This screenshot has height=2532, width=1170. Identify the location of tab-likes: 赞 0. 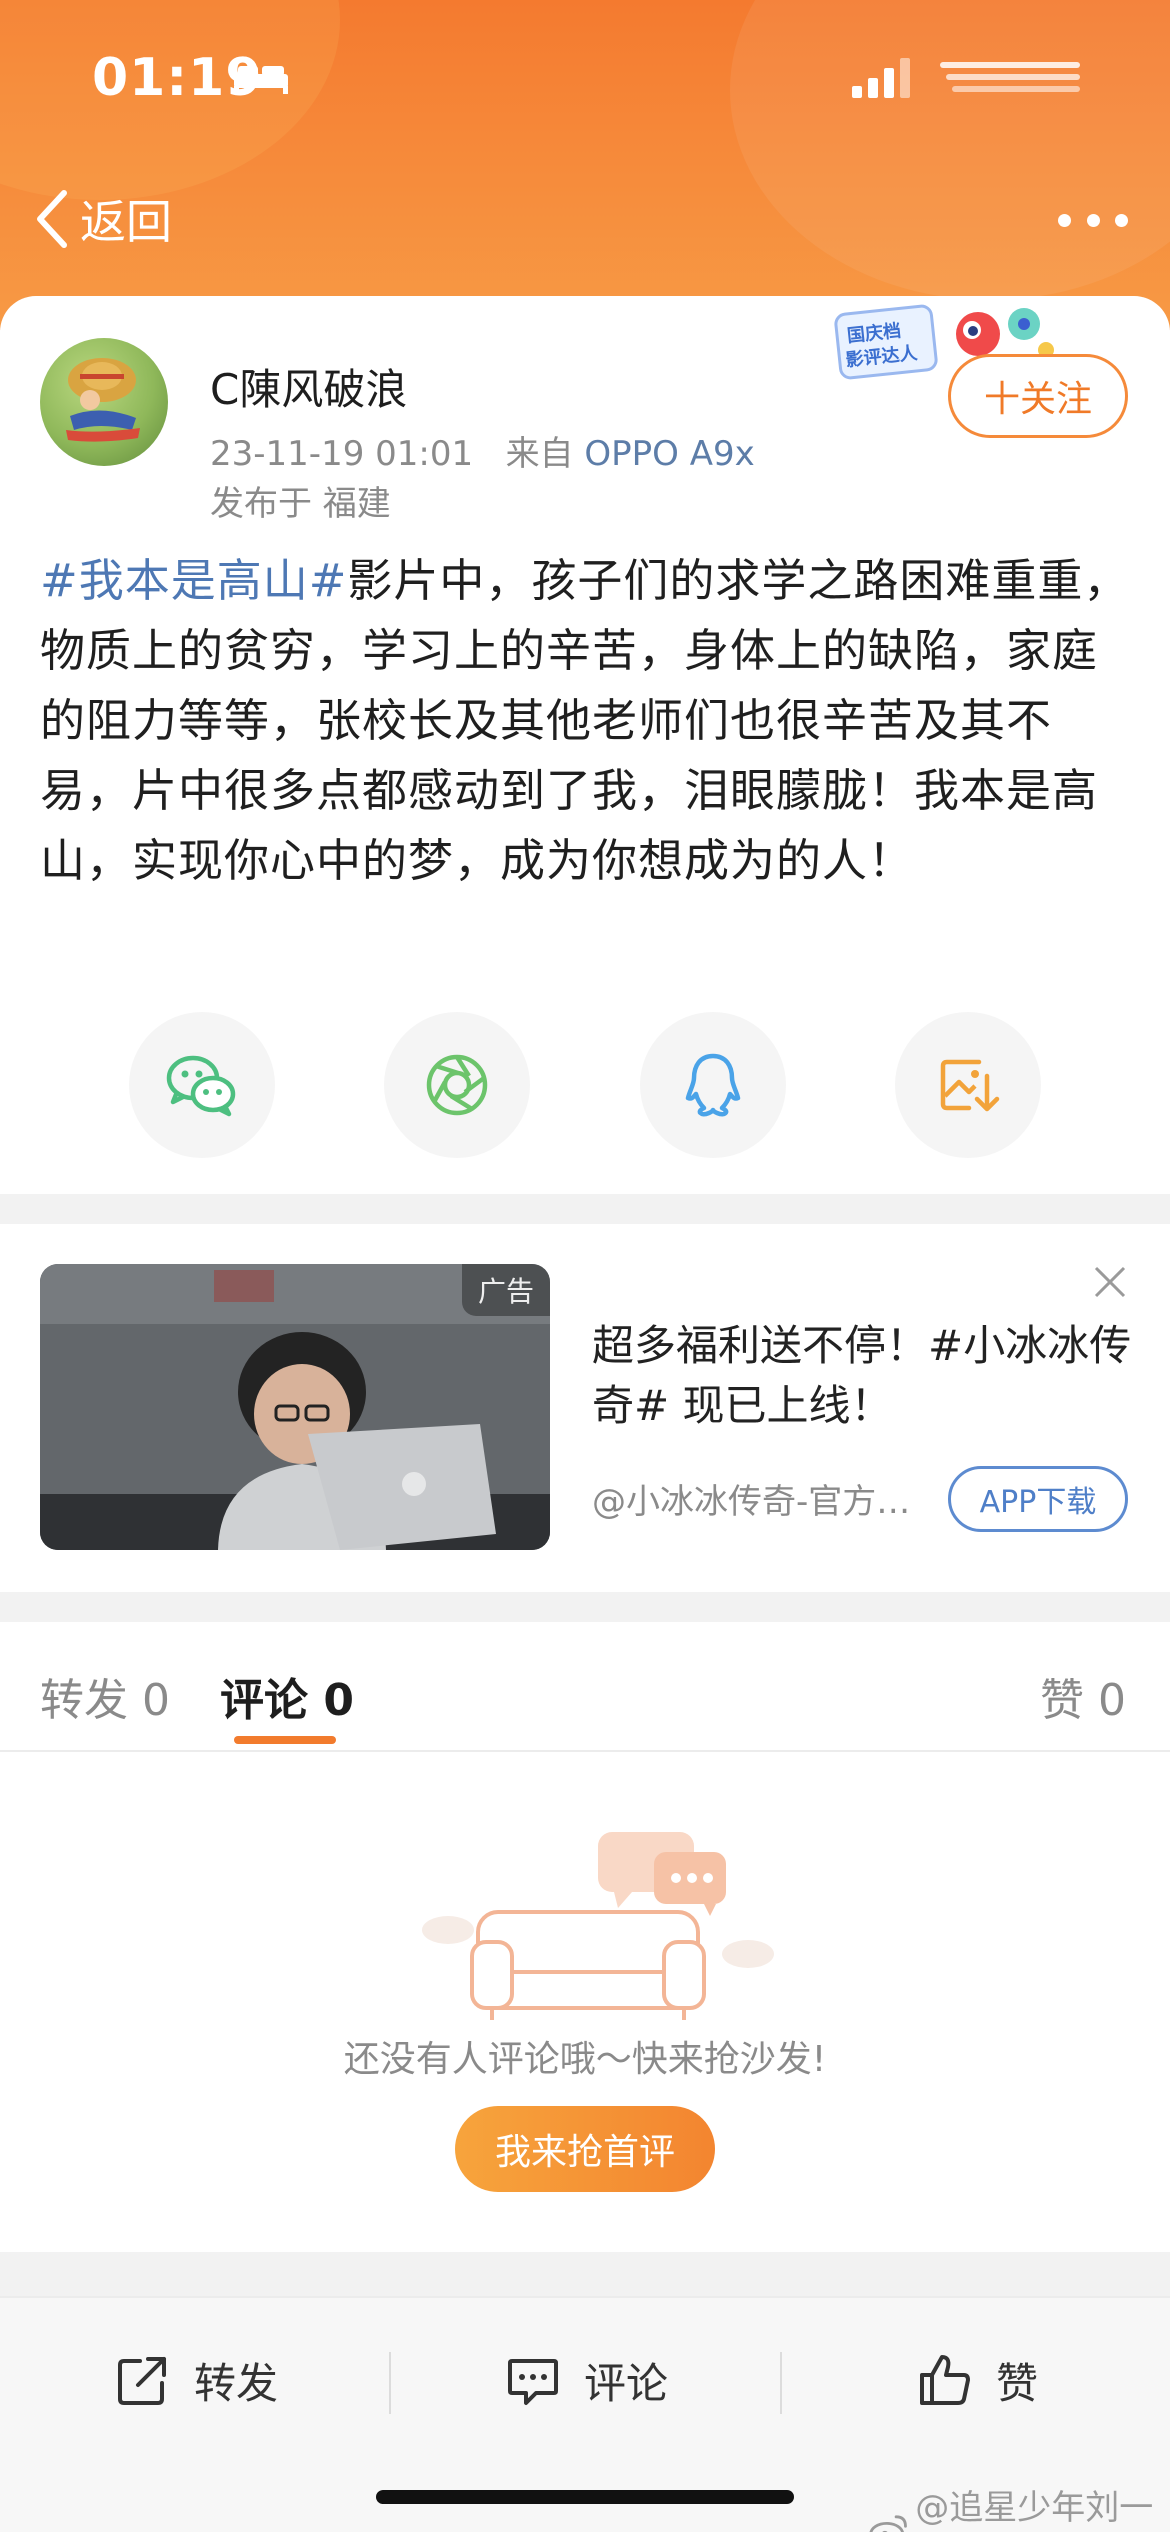
(1083, 1696).